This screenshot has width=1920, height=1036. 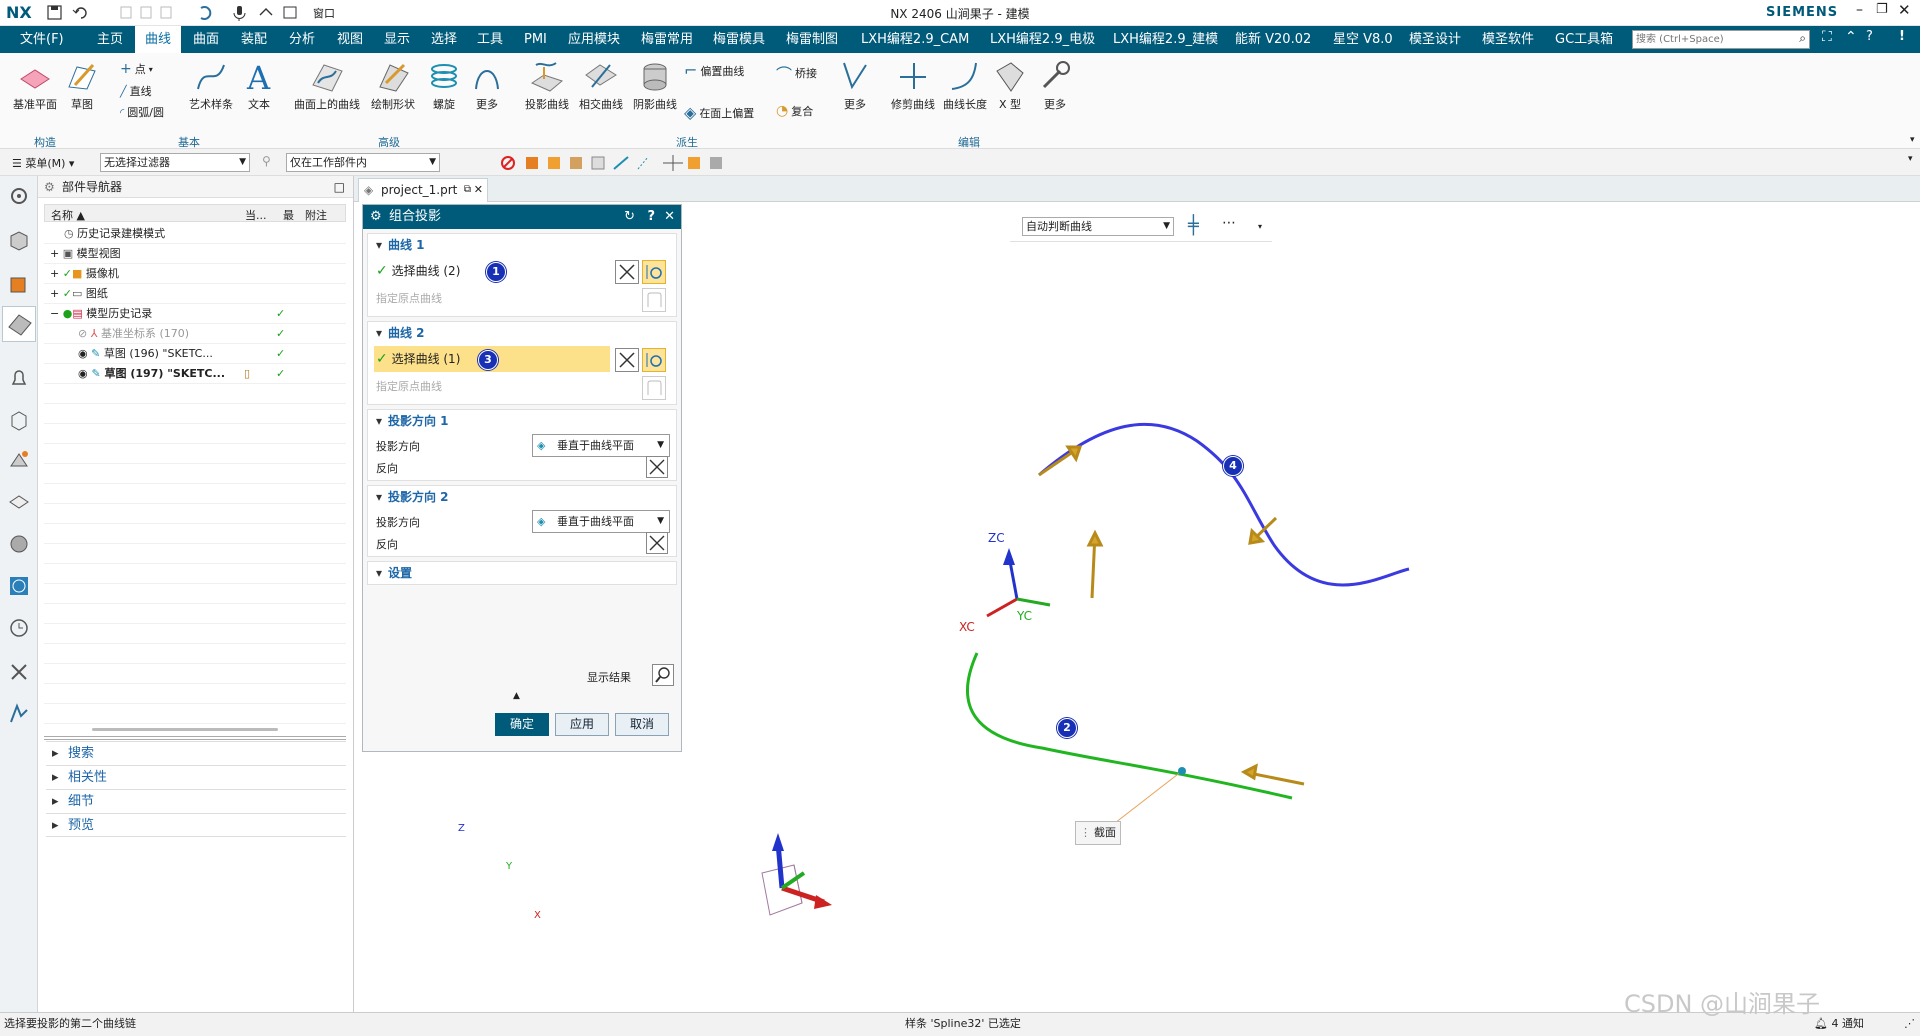 I want to click on tree-row-history-mode: ◷ 历史记录建模模式, so click(x=195, y=234).